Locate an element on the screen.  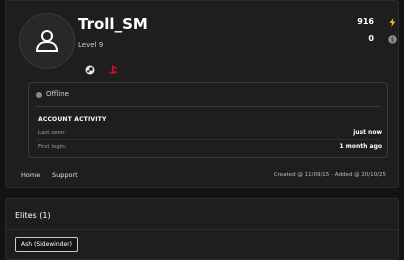
coin-icon: $ is located at coordinates (392, 39).